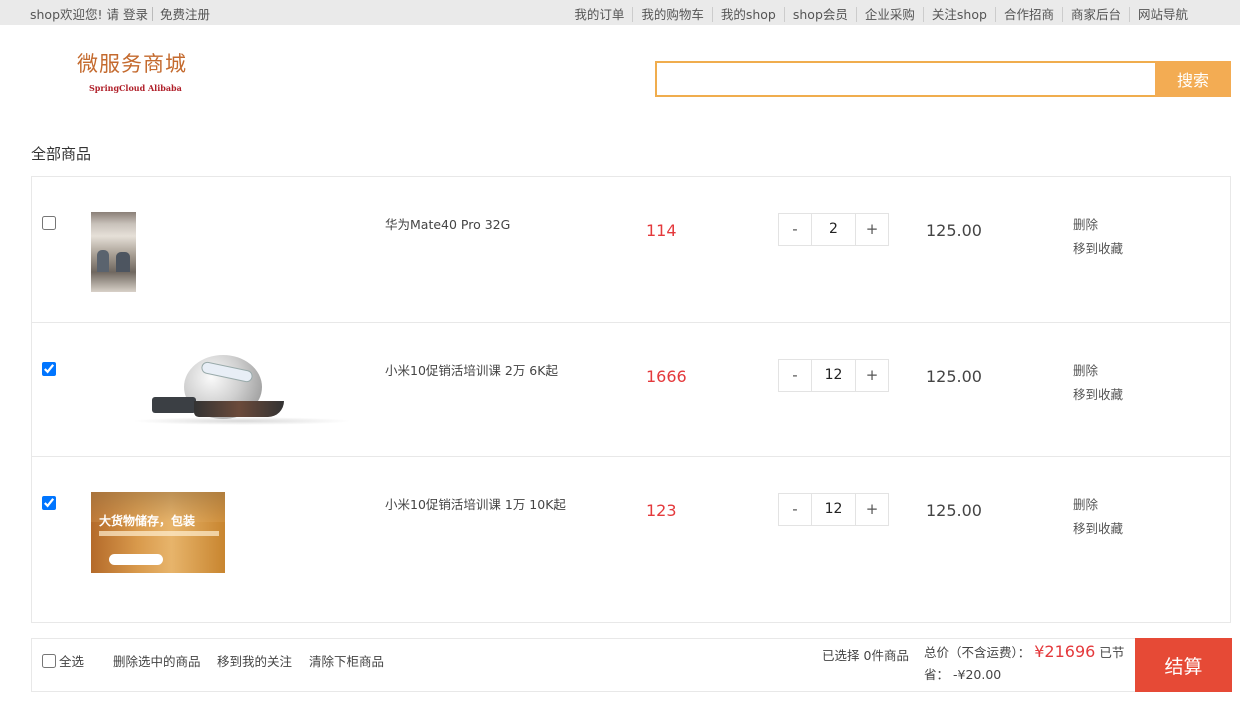 This screenshot has height=707, width=1240. I want to click on site-logo: 微服务商城 SpringCloud Alibaba, so click(147, 73).